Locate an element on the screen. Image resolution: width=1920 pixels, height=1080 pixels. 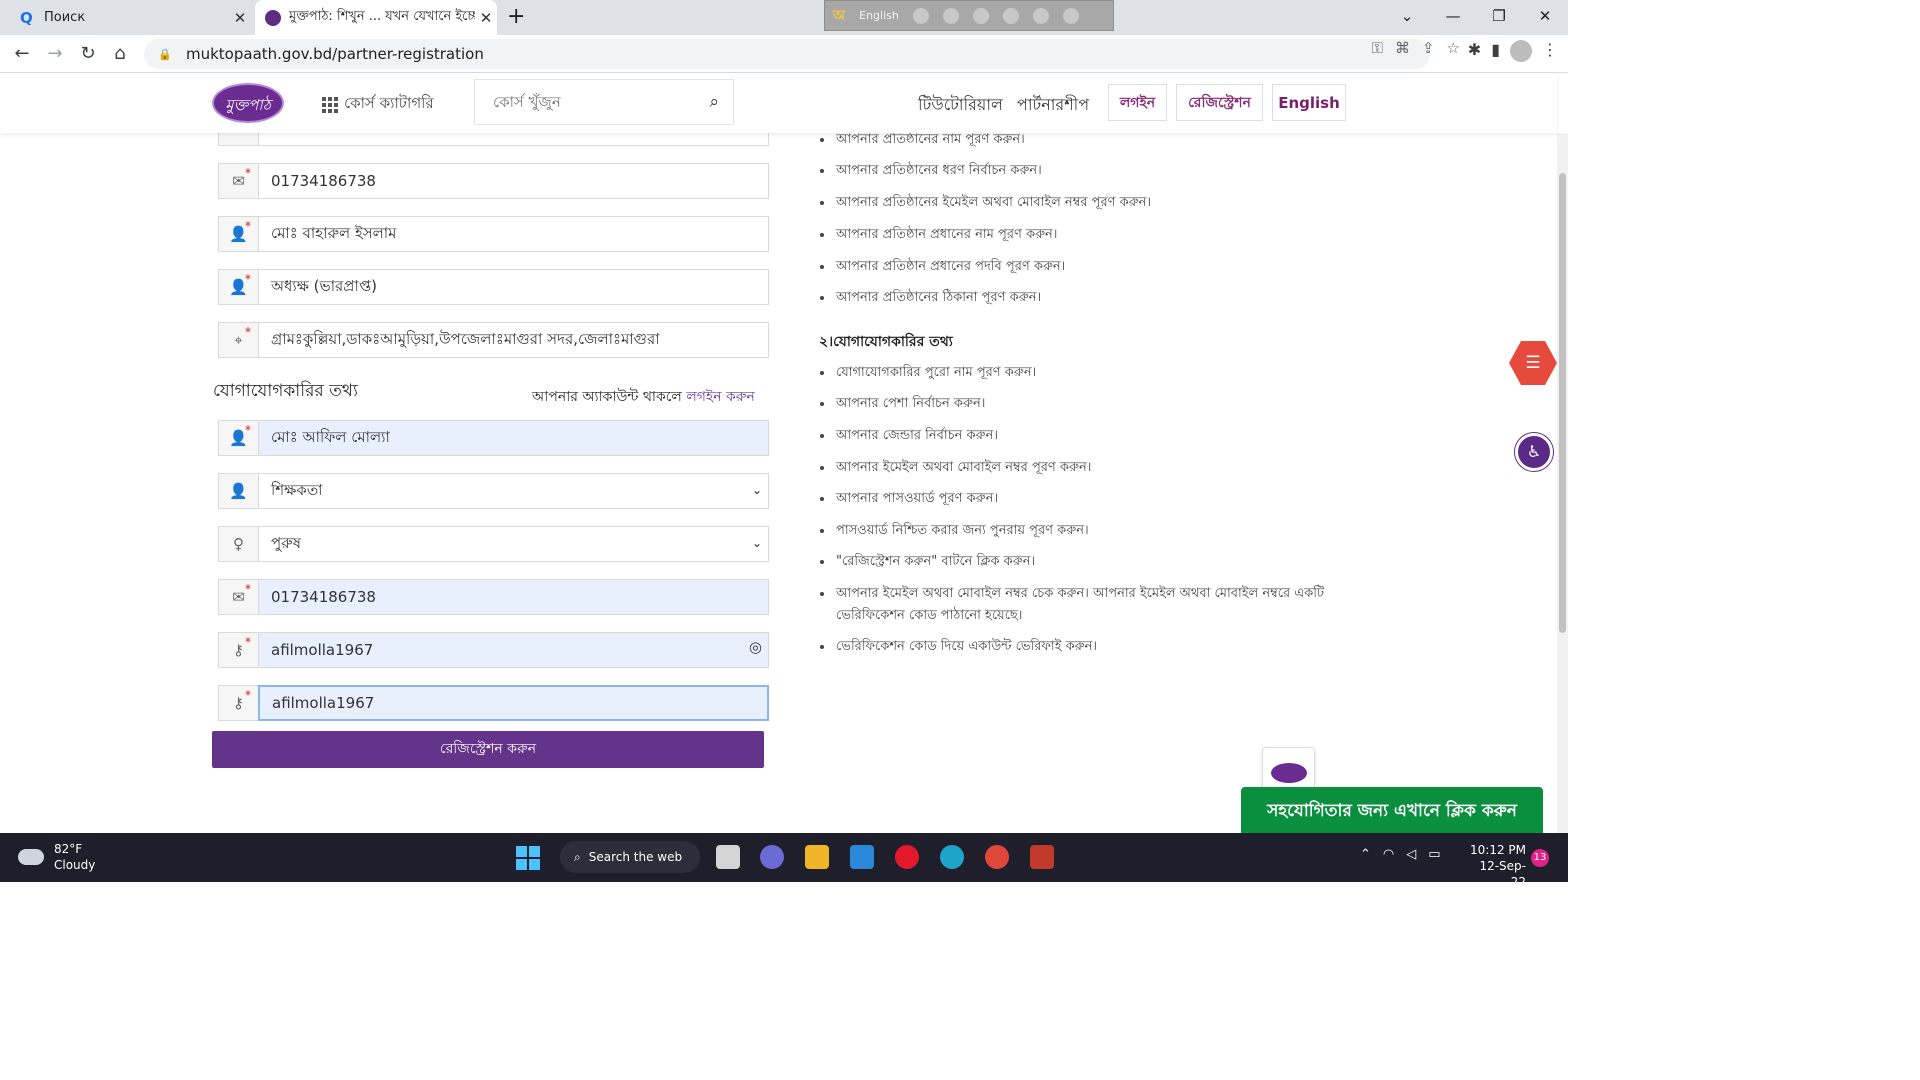
extensions-icon: ✱ is located at coordinates (1474, 51).